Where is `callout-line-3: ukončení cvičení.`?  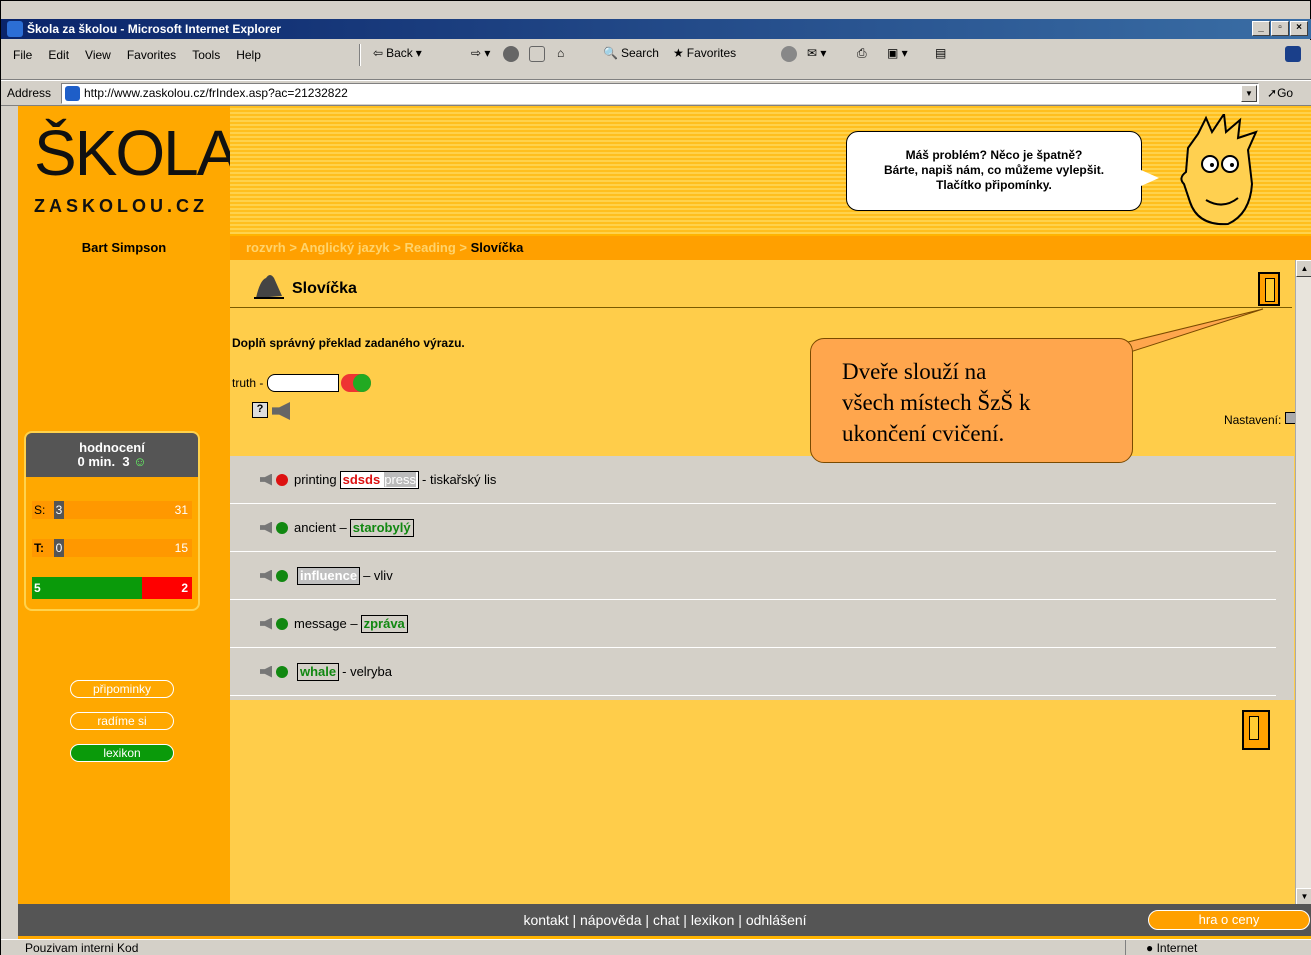
callout-line-3: ukončení cvičení. is located at coordinates (923, 433).